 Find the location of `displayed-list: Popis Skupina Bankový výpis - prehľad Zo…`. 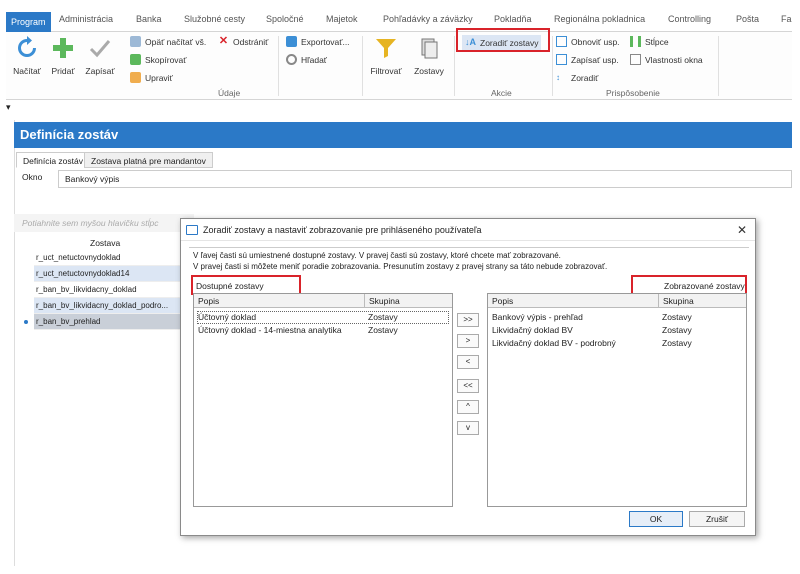

displayed-list: Popis Skupina Bankový výpis - prehľad Zo… is located at coordinates (617, 400).